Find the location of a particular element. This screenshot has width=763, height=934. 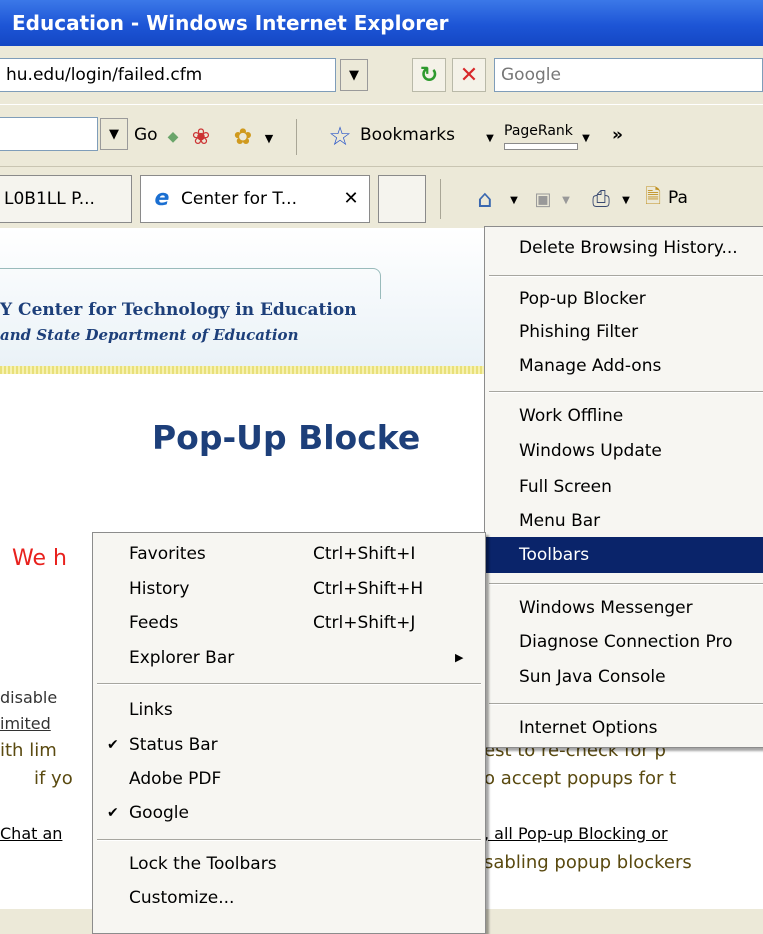

bookmark-star-icon: ☆ is located at coordinates (340, 137).